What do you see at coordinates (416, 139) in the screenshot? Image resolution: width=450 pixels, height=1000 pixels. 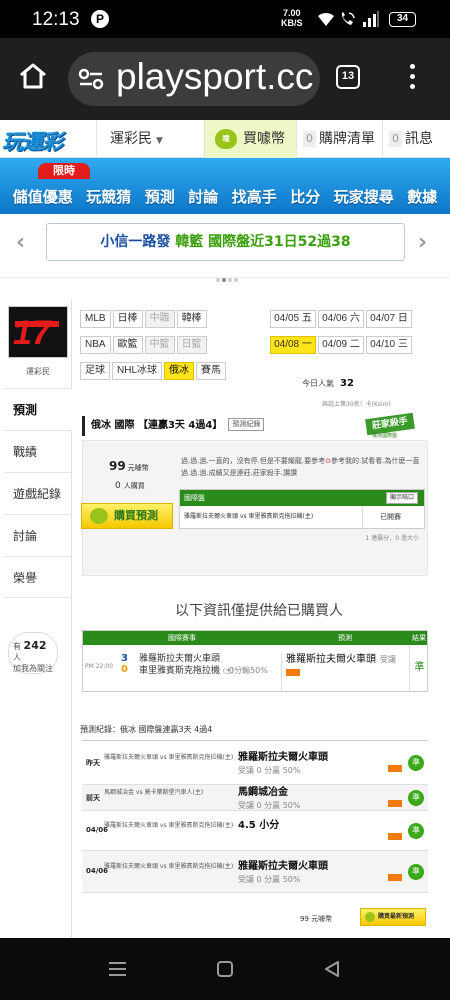 I see `messages-link: 0 訊息` at bounding box center [416, 139].